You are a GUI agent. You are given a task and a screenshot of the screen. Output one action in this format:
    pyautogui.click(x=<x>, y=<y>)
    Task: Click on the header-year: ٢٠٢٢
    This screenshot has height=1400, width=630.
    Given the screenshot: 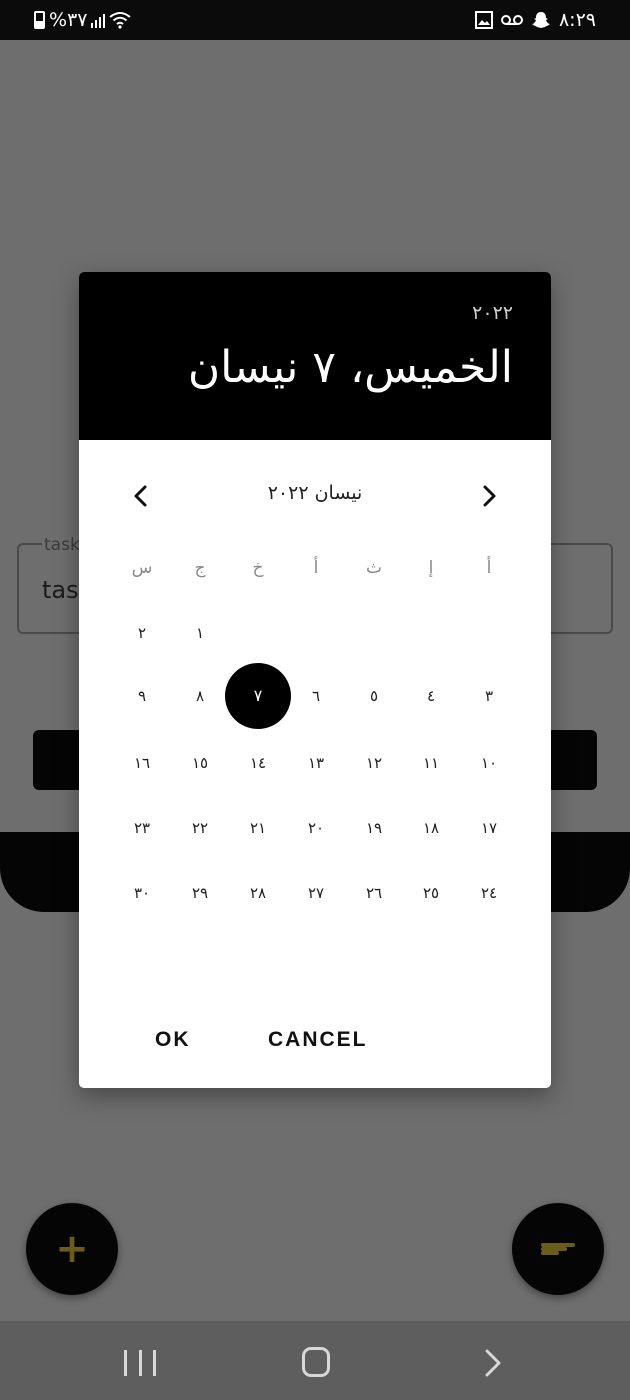 What is the action you would take?
    pyautogui.click(x=492, y=313)
    